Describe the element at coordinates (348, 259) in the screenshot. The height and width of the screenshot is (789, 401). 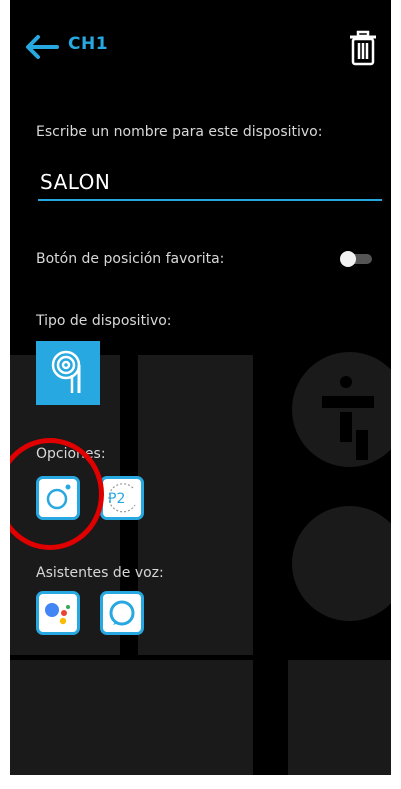
I see `toggle-knob` at that location.